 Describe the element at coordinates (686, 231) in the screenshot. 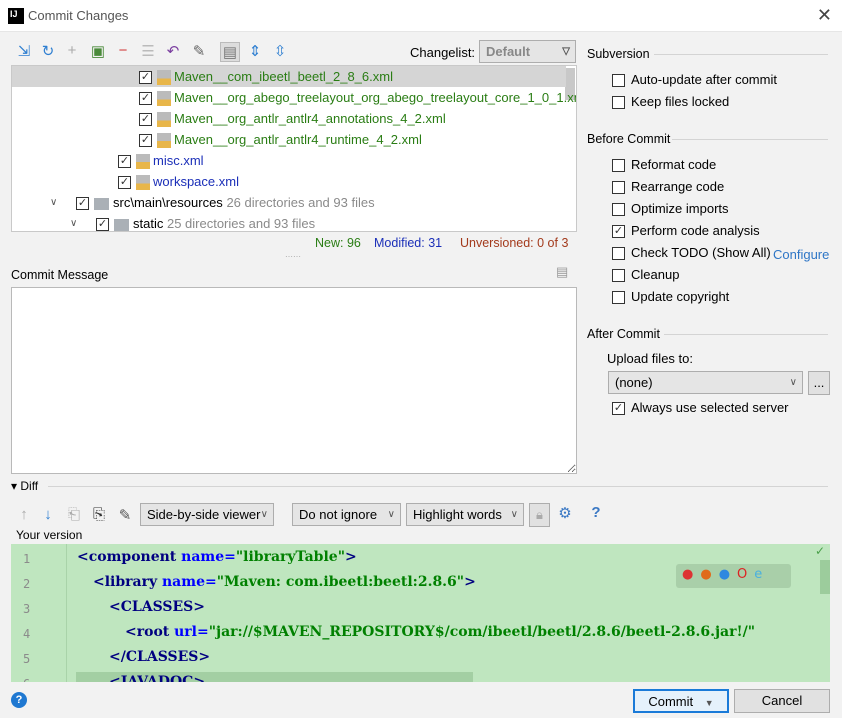

I see `option-perform-code-analysis: Perform code analysis` at that location.